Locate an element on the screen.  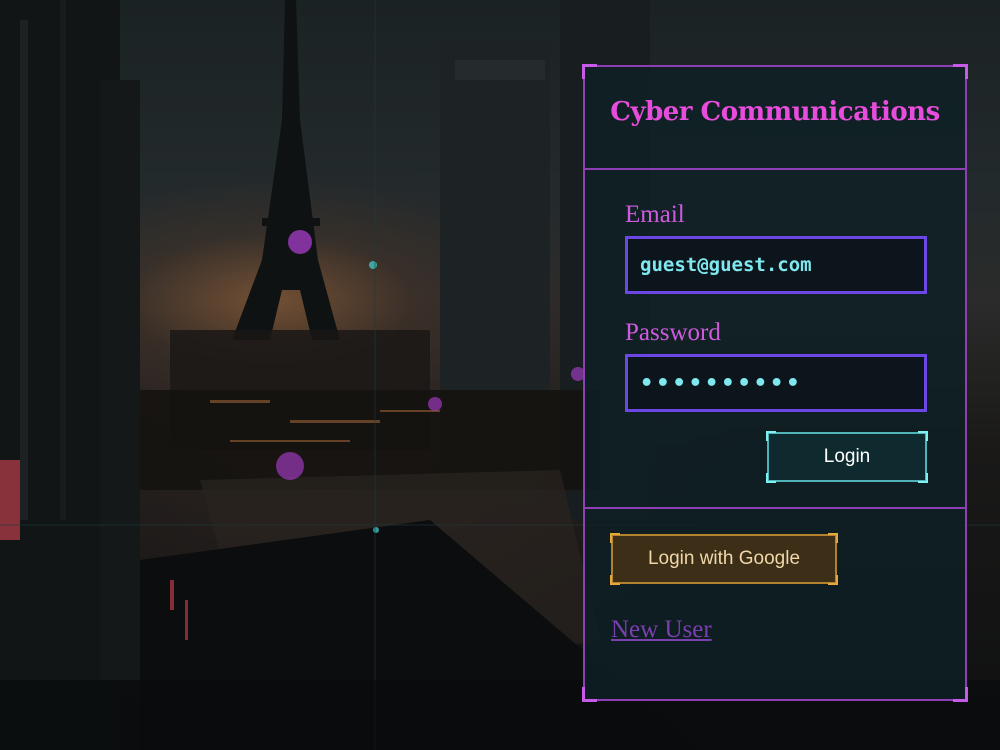
new-user-link: New User is located at coordinates (661, 630).